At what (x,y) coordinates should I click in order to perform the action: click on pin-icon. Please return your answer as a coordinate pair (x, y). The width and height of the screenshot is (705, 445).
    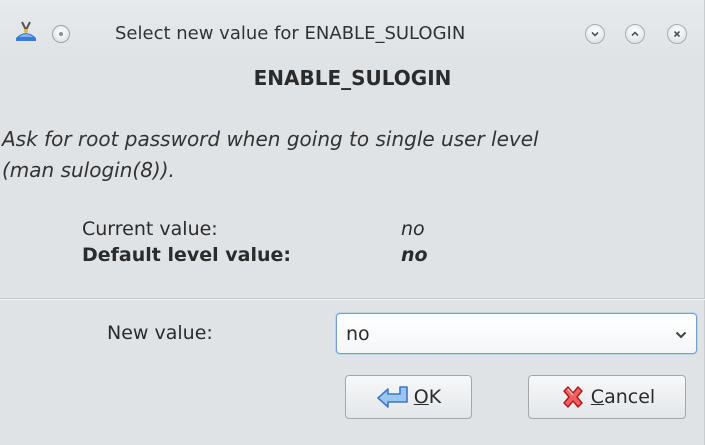
    Looking at the image, I should click on (61, 34).